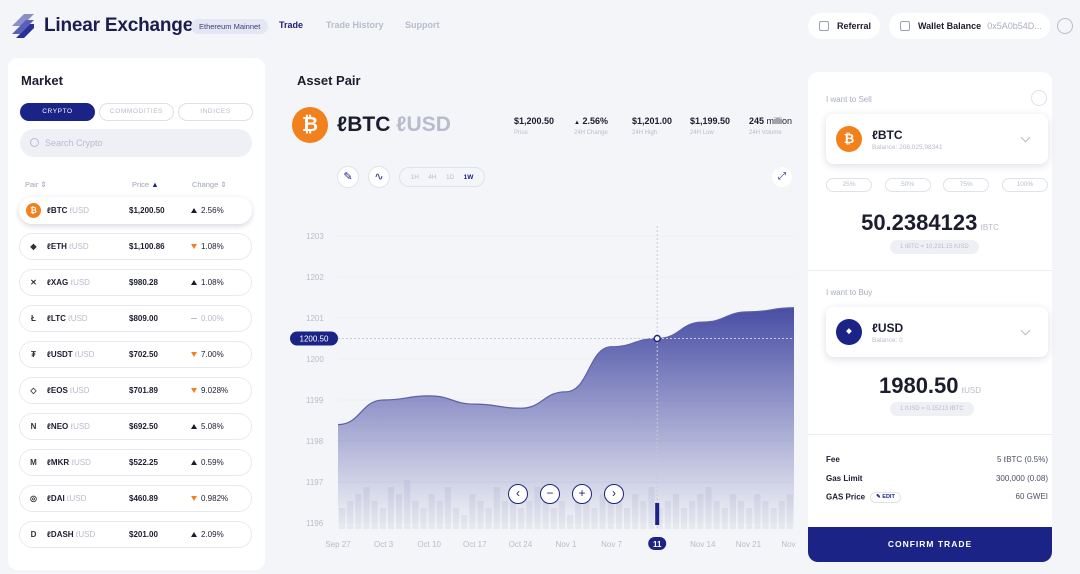 Image resolution: width=1080 pixels, height=574 pixels. Describe the element at coordinates (518, 494) in the screenshot. I see `chevron-left-icon: ‹` at that location.